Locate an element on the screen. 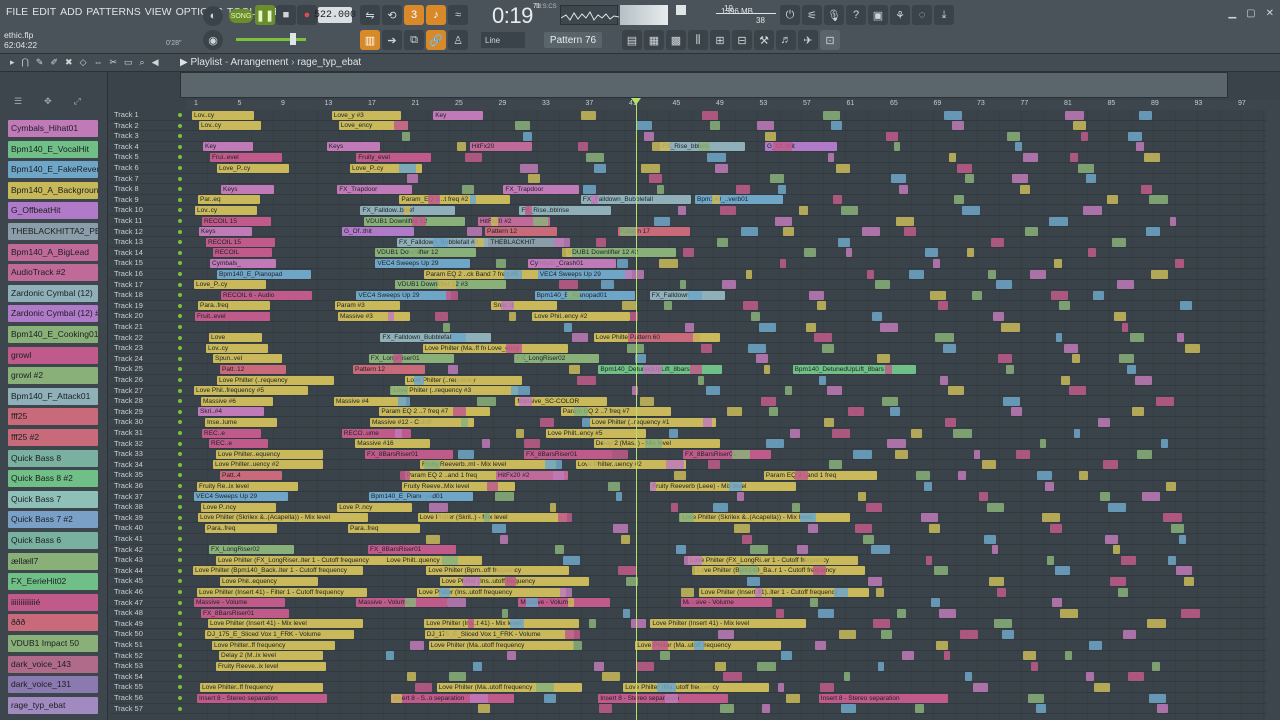 The height and width of the screenshot is (720, 1280). pattern-clip: Love P..ncy is located at coordinates (375, 507).